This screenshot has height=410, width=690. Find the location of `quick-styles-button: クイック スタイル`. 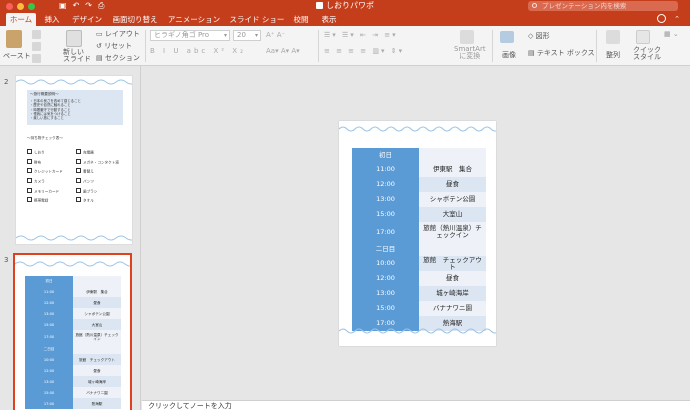

quick-styles-button: クイック スタイル is located at coordinates (647, 54).